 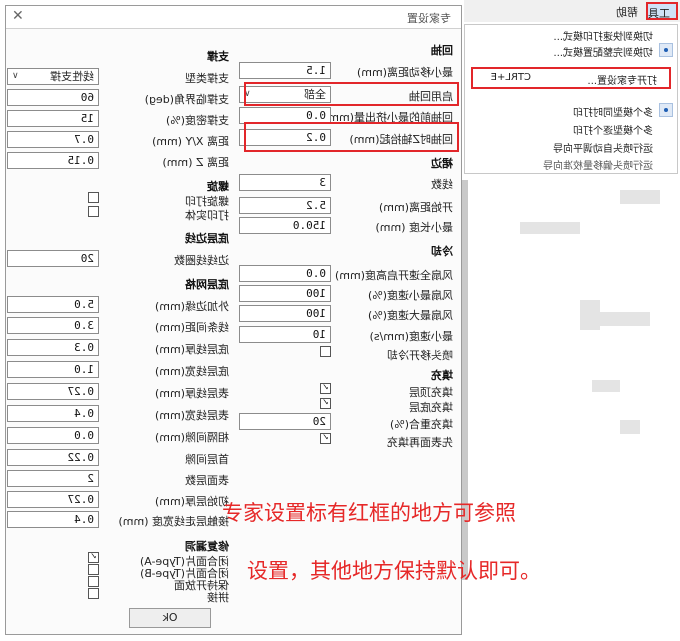 I want to click on cool-min-speed-label: 最小速度(mm/s), so click(x=411, y=336).